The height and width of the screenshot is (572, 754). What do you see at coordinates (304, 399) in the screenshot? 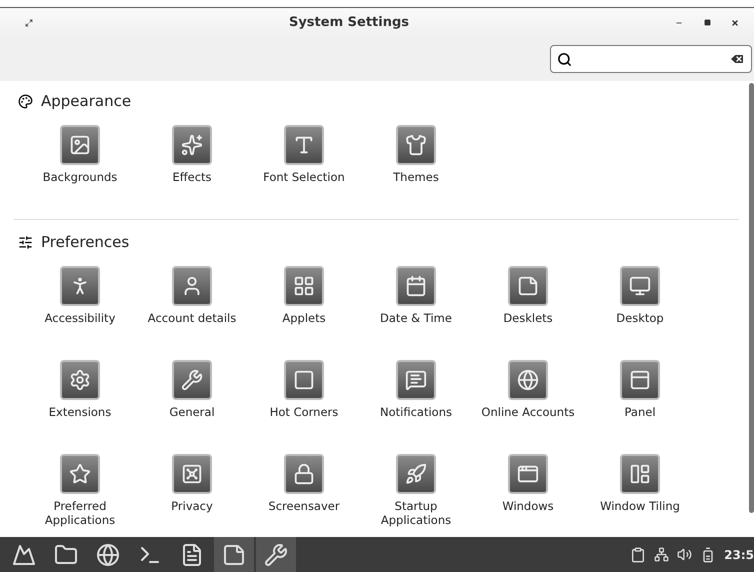
I see `settings-item: Hot Corners` at bounding box center [304, 399].